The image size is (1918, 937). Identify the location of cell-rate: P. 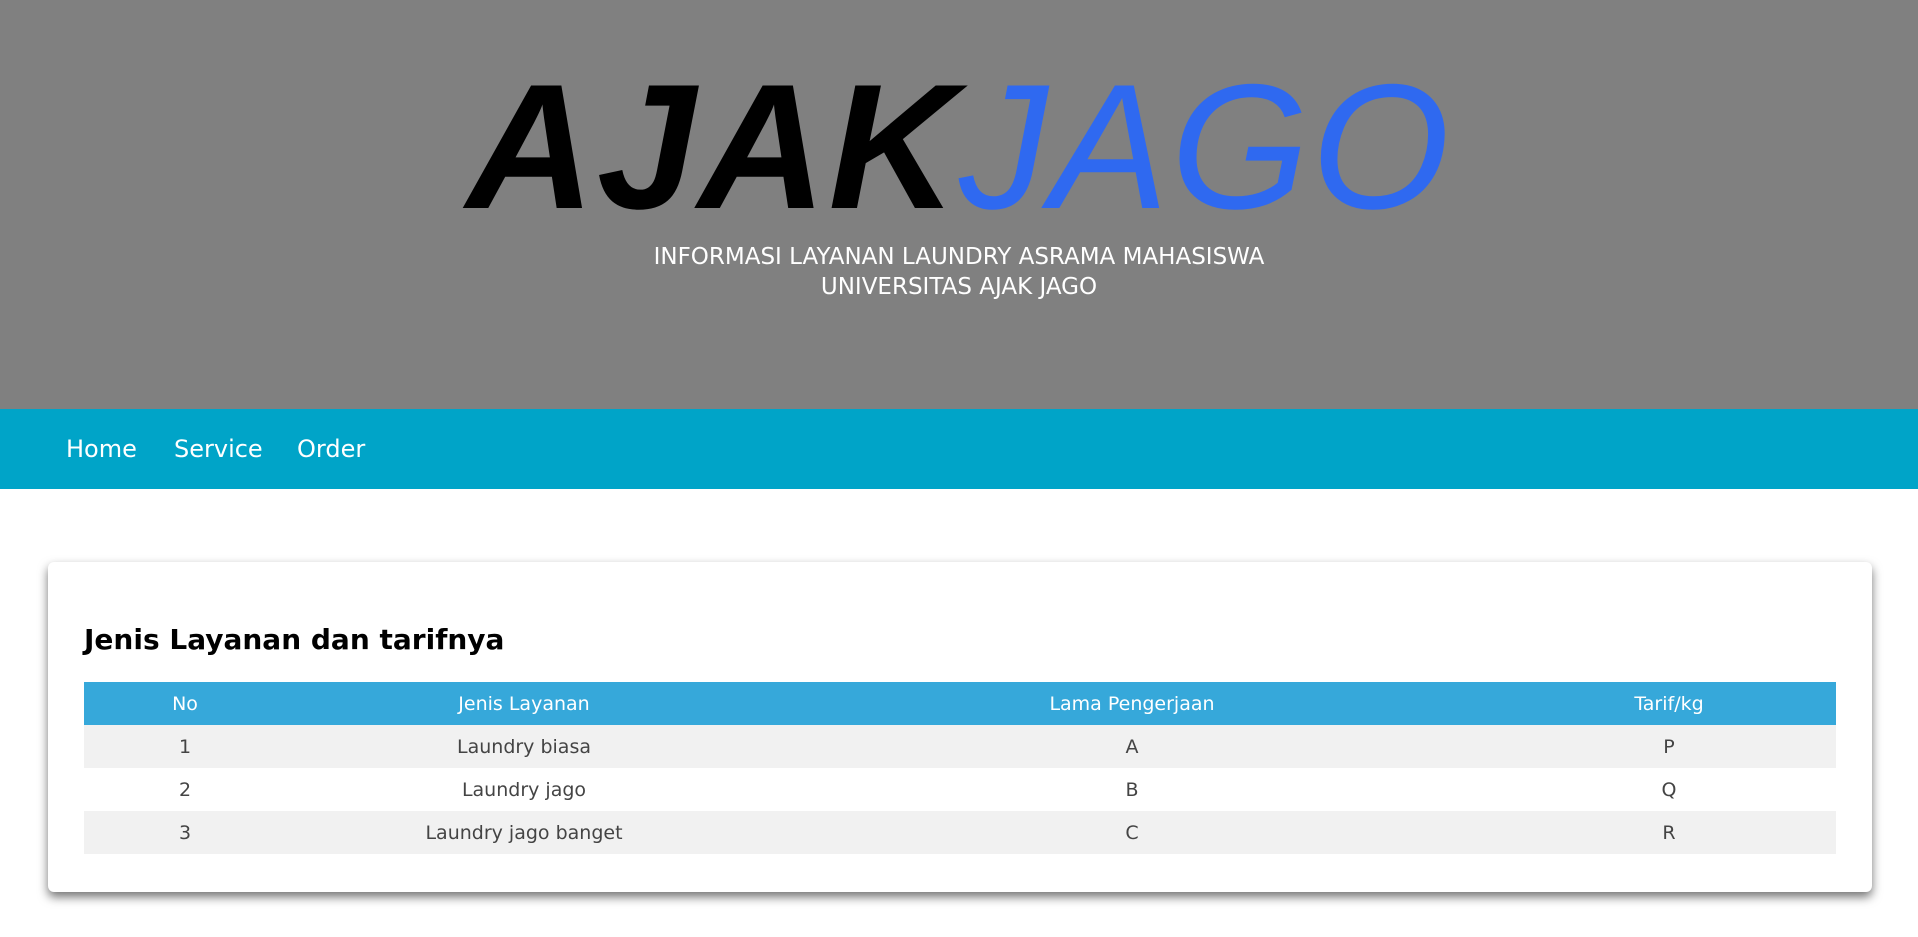
(1669, 746).